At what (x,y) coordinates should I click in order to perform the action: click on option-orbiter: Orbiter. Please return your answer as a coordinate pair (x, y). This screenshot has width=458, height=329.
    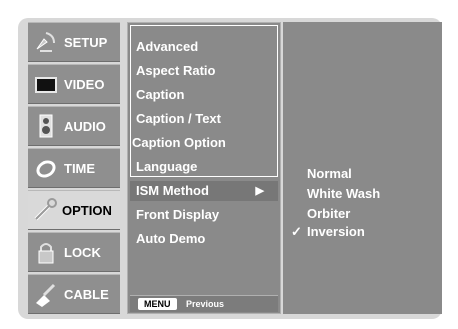
    Looking at the image, I should click on (328, 214).